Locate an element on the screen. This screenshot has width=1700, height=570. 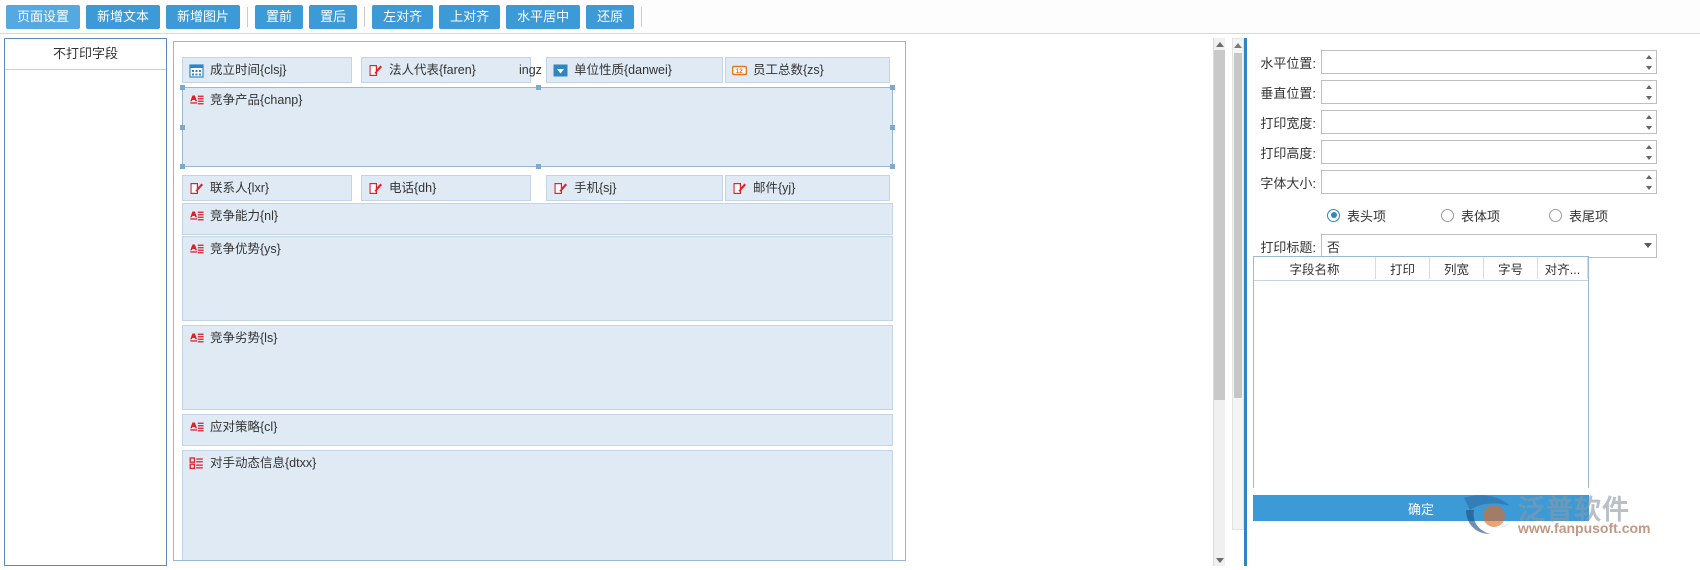
field-label: 竞争劣势{ls} is located at coordinates (244, 338).